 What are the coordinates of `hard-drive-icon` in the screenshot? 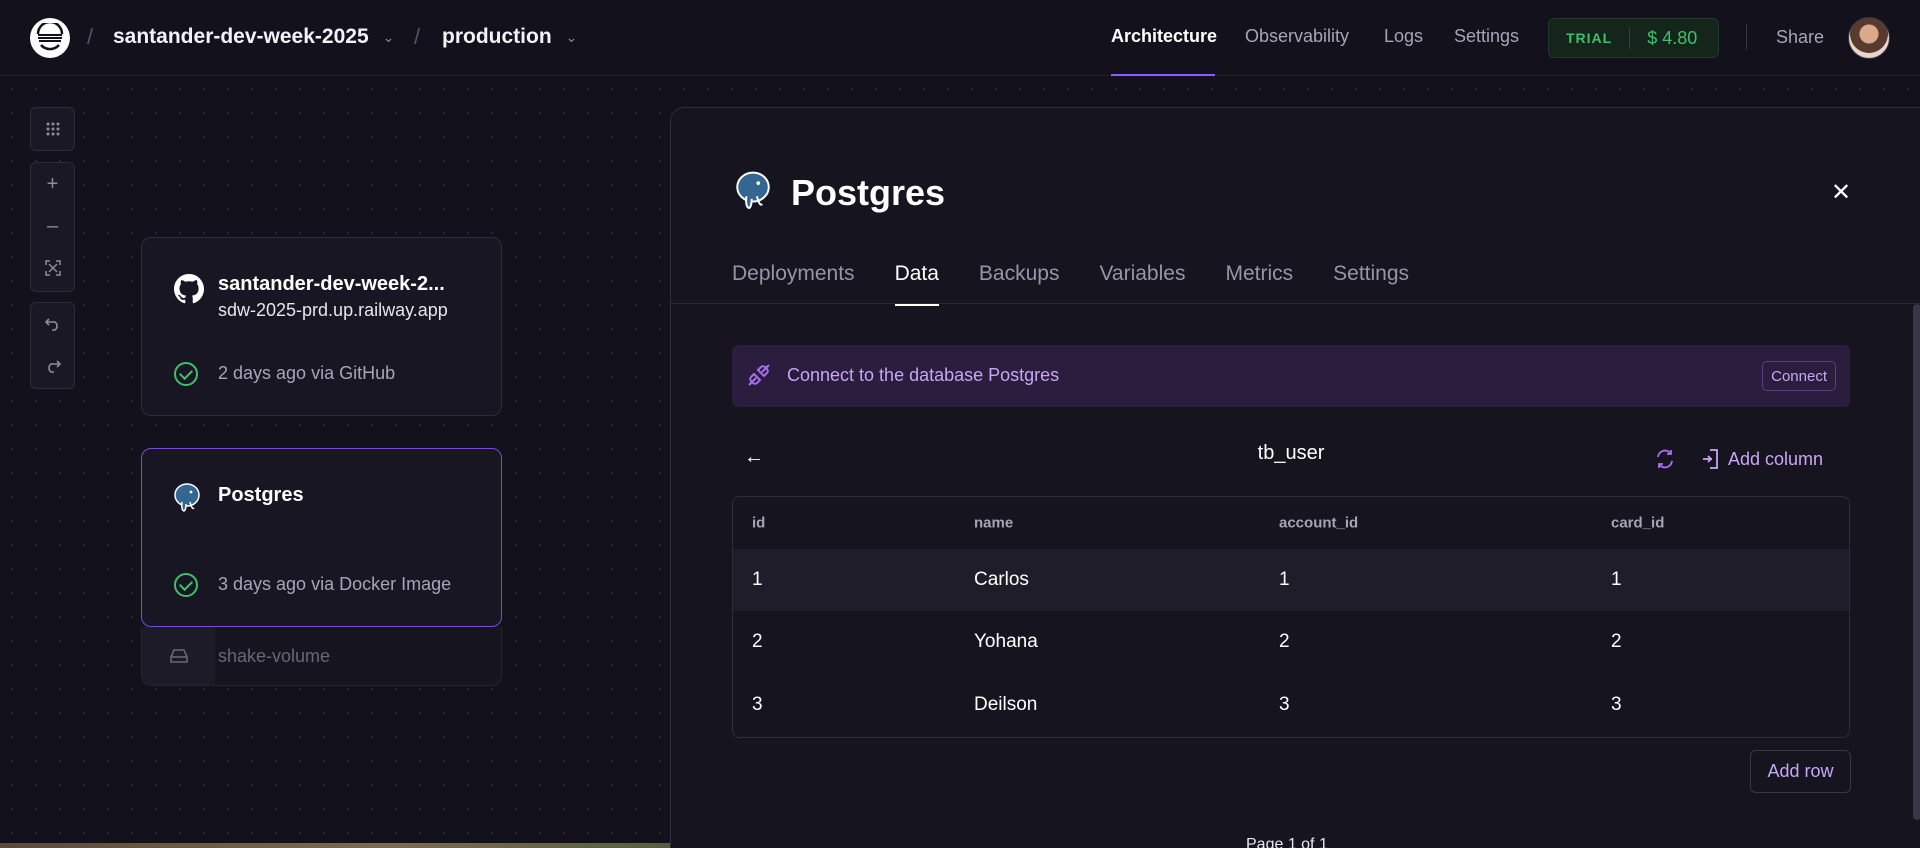 It's located at (178, 656).